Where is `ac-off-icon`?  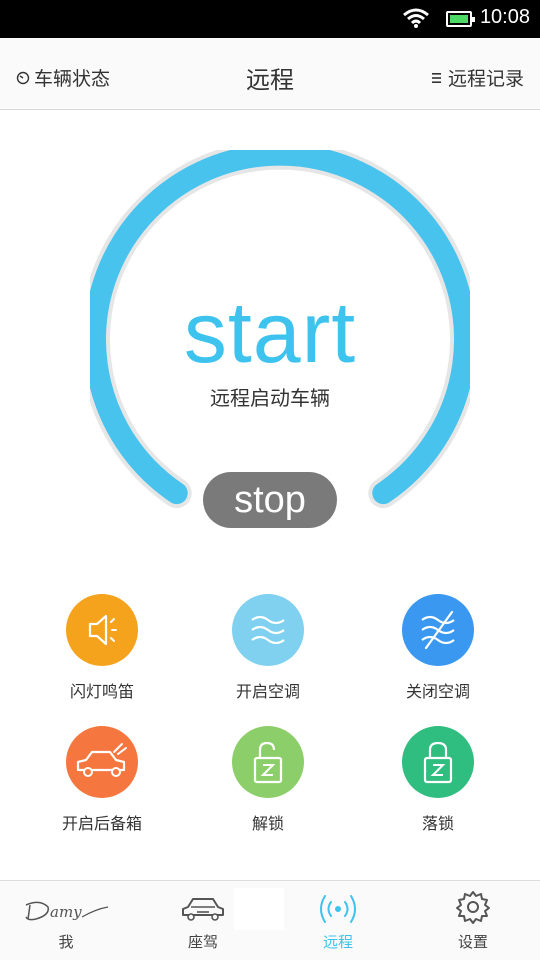 ac-off-icon is located at coordinates (438, 630).